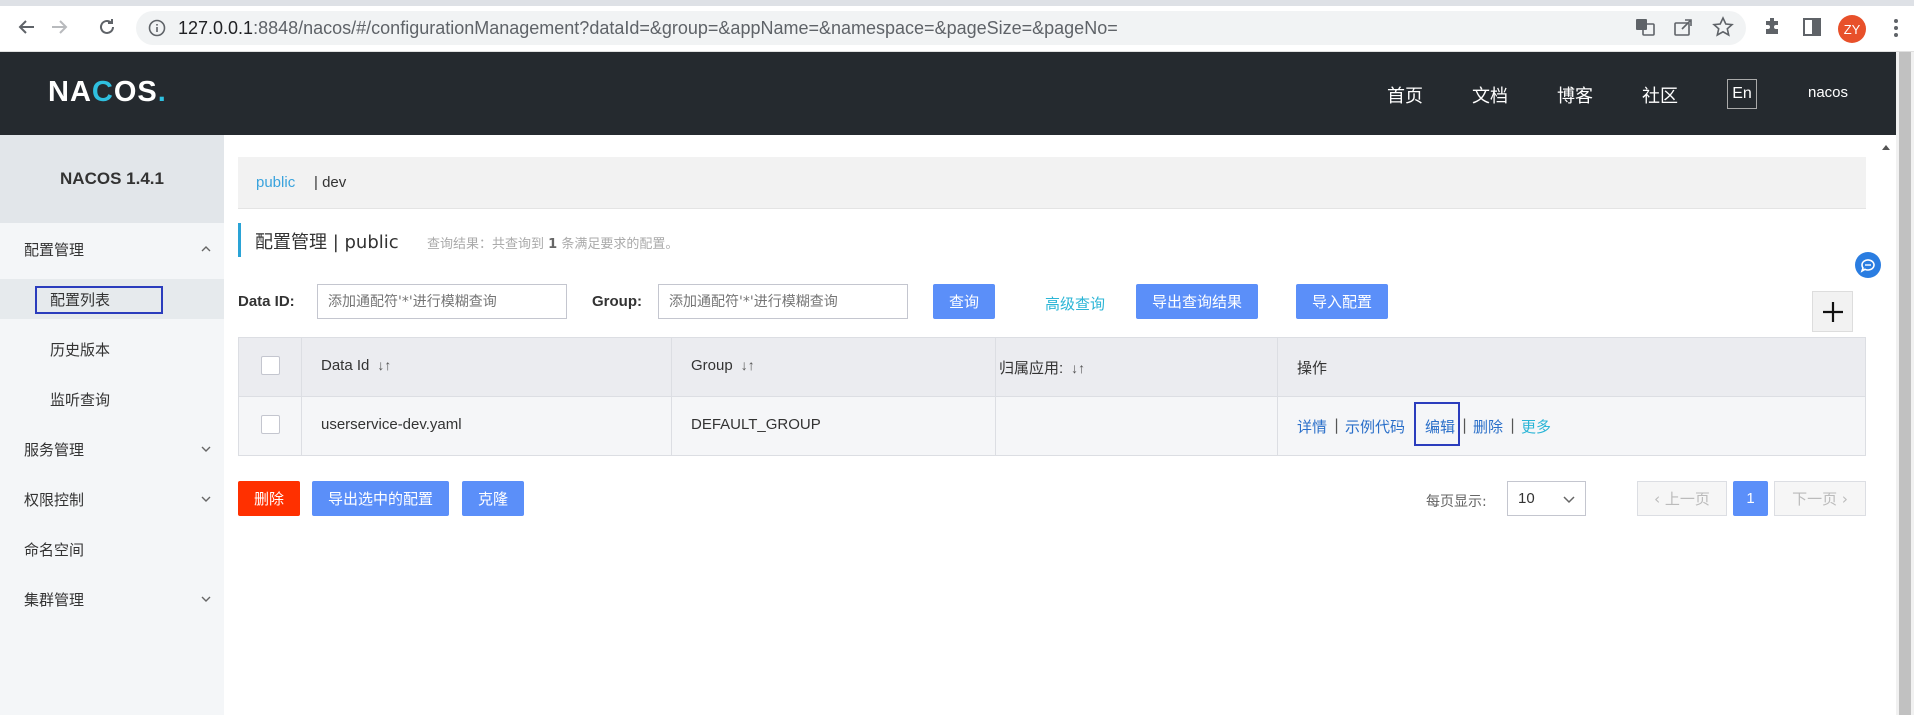 The height and width of the screenshot is (715, 1914). I want to click on language-switch: En, so click(1742, 94).